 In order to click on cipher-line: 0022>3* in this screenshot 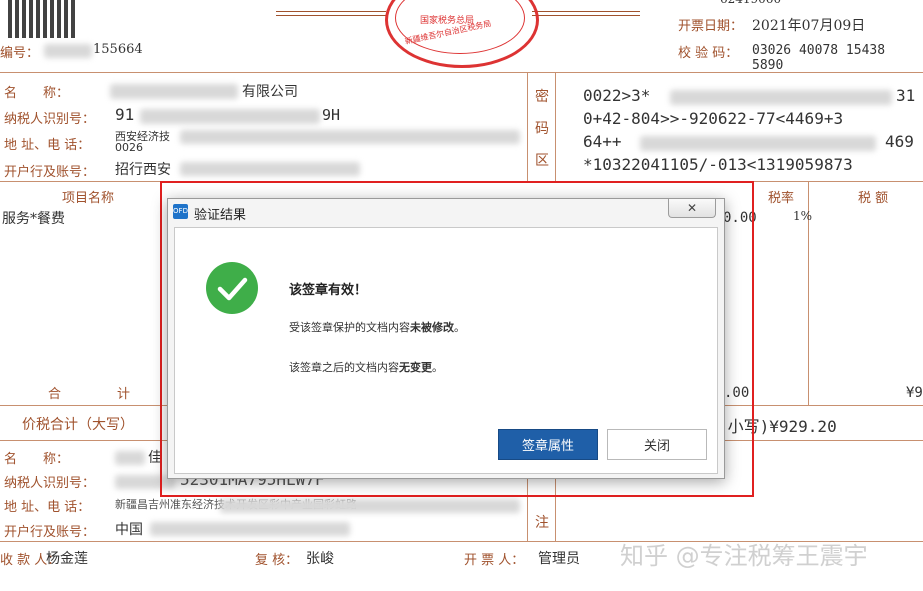, I will do `click(617, 95)`.